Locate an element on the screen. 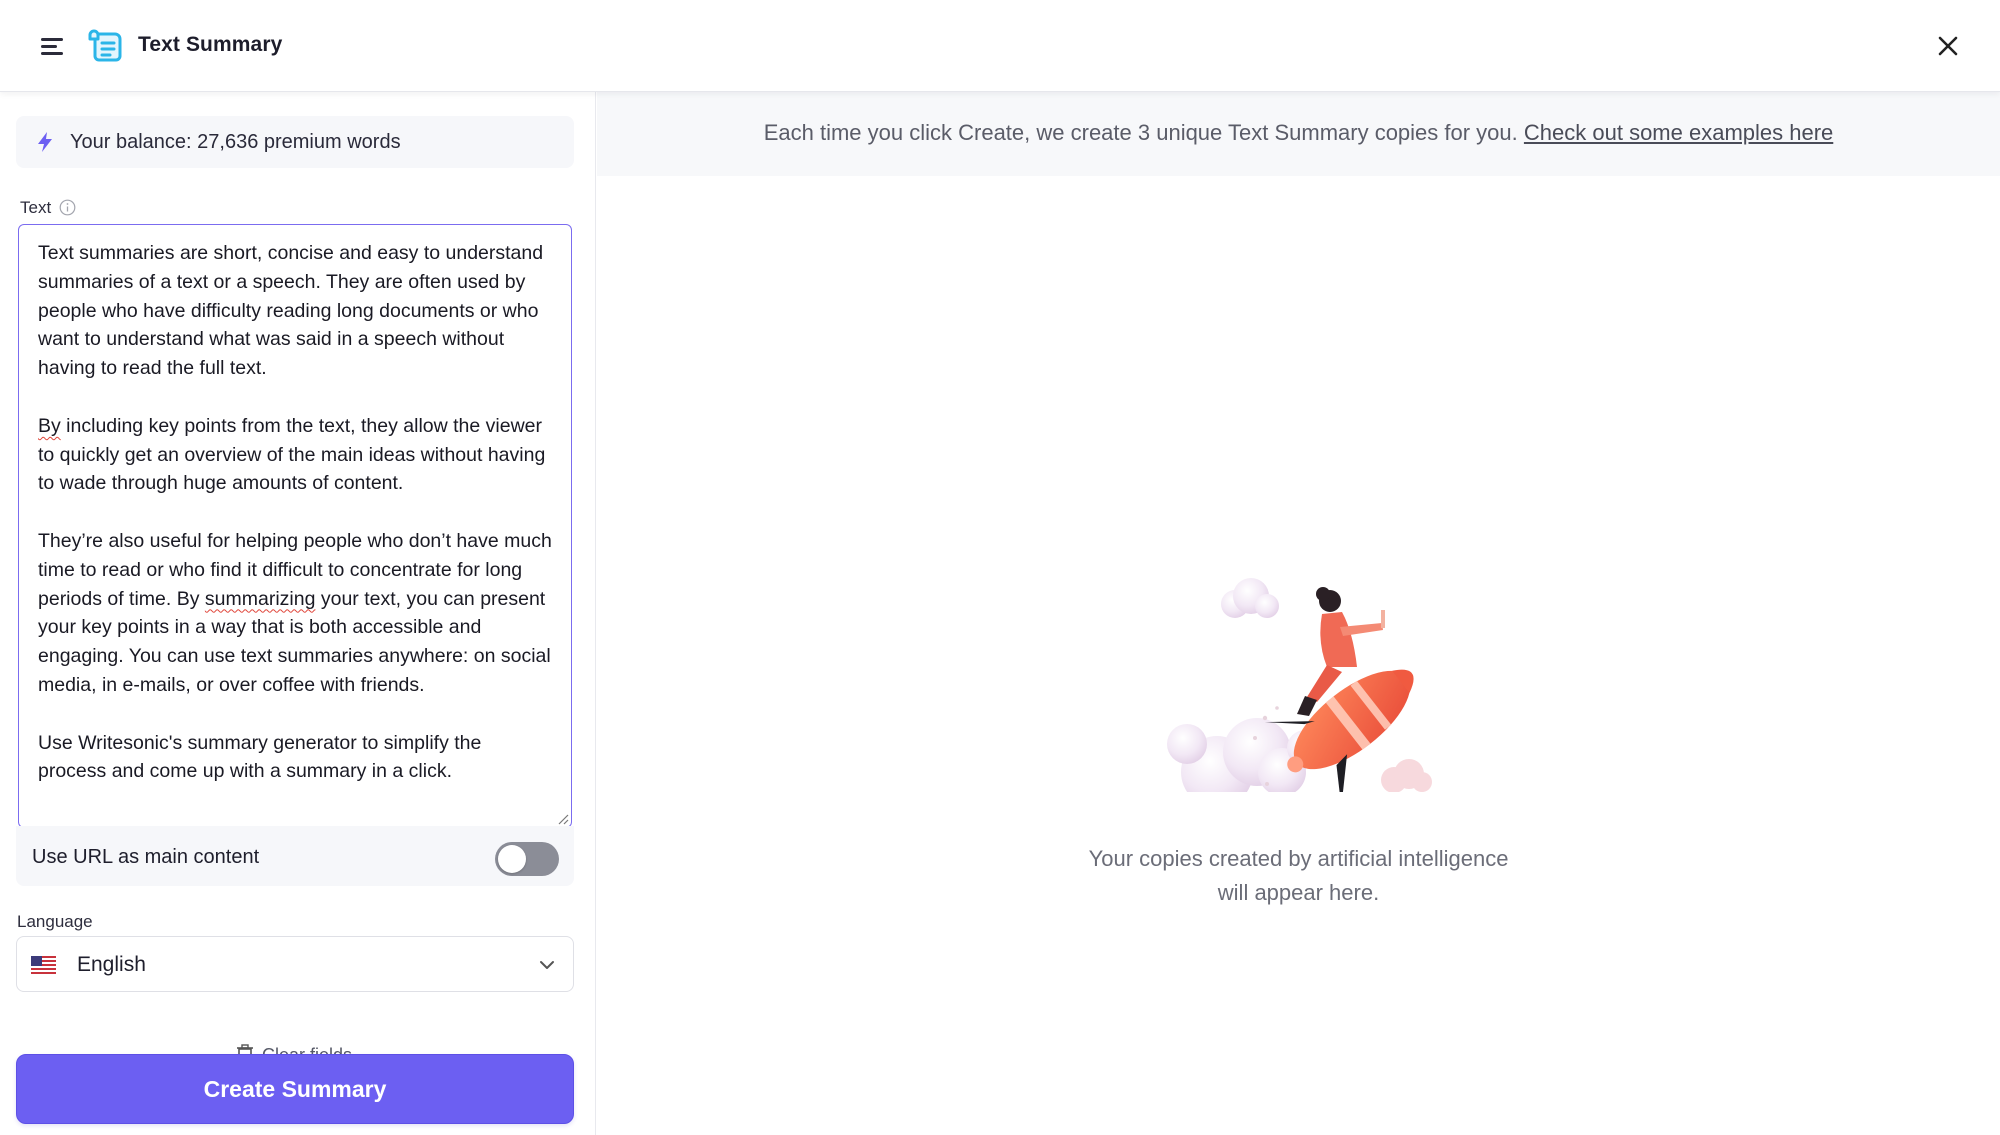 The height and width of the screenshot is (1135, 2000). lightning-bolt-icon is located at coordinates (45, 142).